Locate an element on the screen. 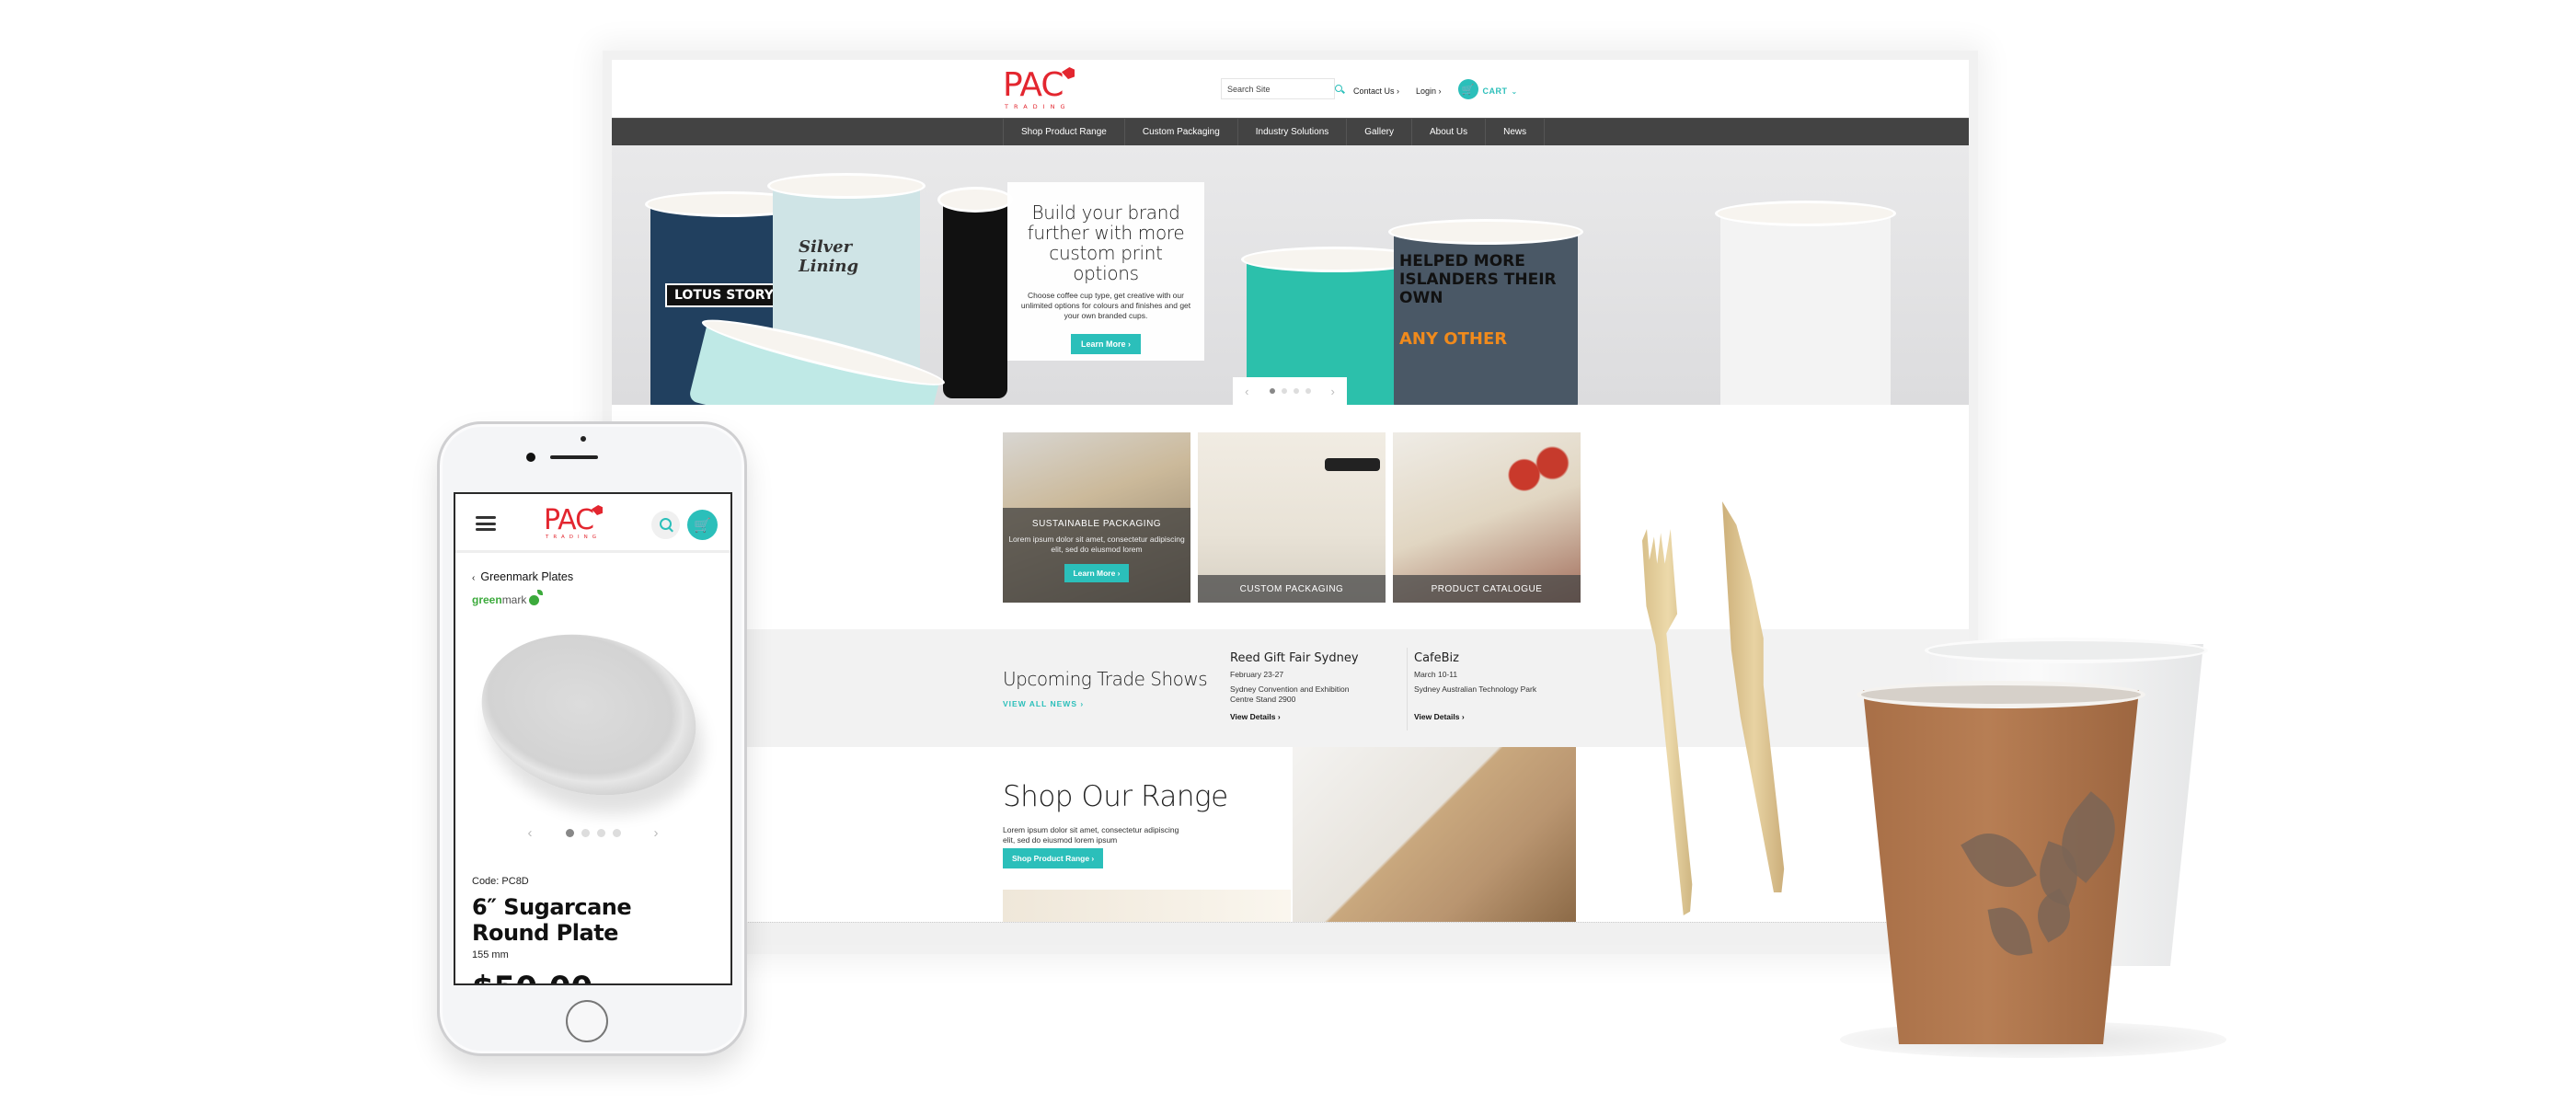 Image resolution: width=2576 pixels, height=1104 pixels. shop-product-range-button: Shop Product Range › is located at coordinates (1053, 858).